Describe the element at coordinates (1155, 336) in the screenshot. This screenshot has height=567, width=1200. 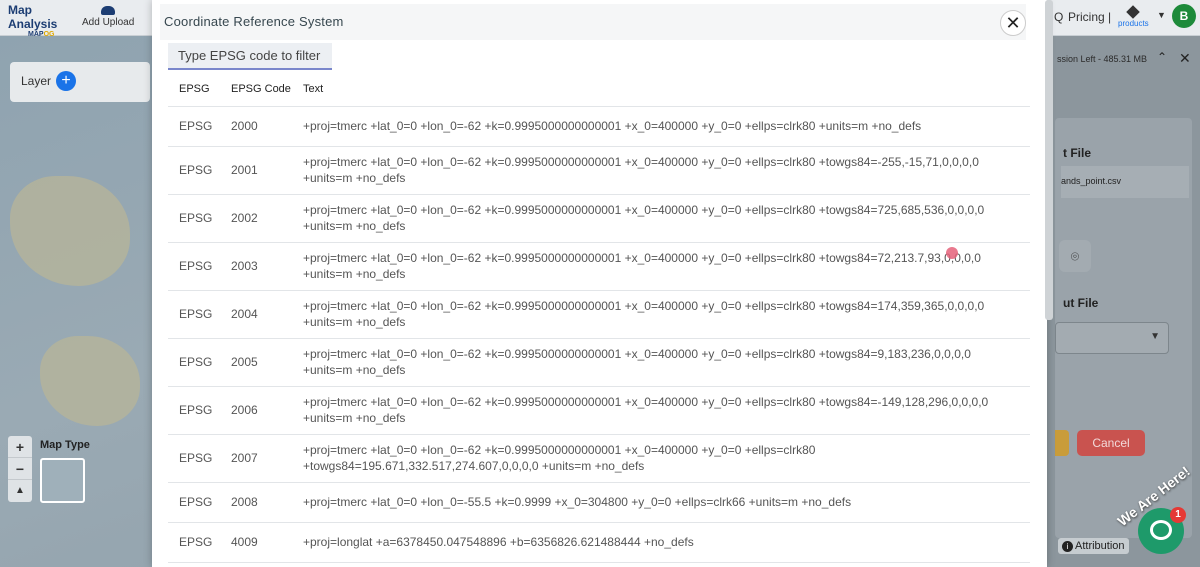
I see `caret-down-icon: ▼` at that location.